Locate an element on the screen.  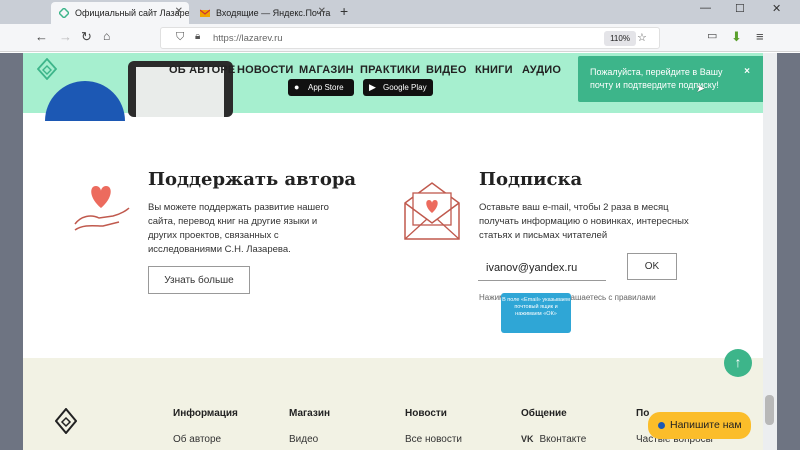
close-window-button: ✕ is located at coordinates (776, 8).